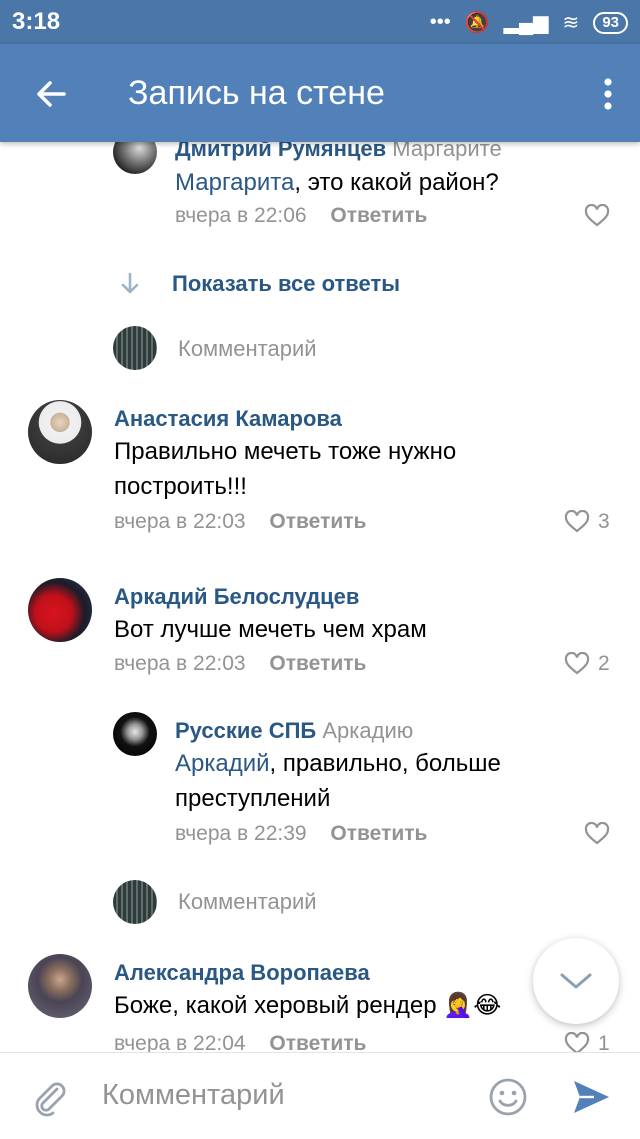 This screenshot has width=640, height=1139. What do you see at coordinates (440, 22) in the screenshot?
I see `more-dots-icon: •••` at bounding box center [440, 22].